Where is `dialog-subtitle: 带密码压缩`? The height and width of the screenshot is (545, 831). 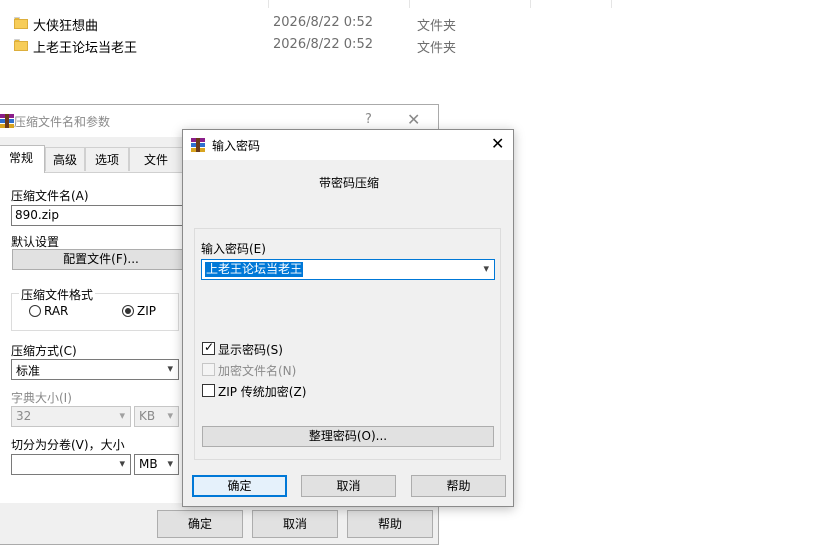
dialog-subtitle: 带密码压缩 is located at coordinates (349, 183).